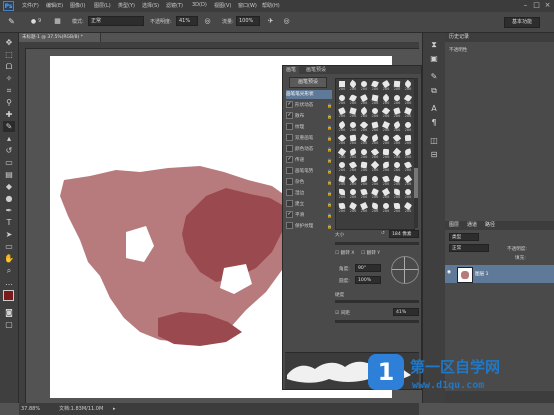 This screenshot has width=554, height=415. I want to click on eyedropper-tool-icon: ⚲, so click(9, 102).